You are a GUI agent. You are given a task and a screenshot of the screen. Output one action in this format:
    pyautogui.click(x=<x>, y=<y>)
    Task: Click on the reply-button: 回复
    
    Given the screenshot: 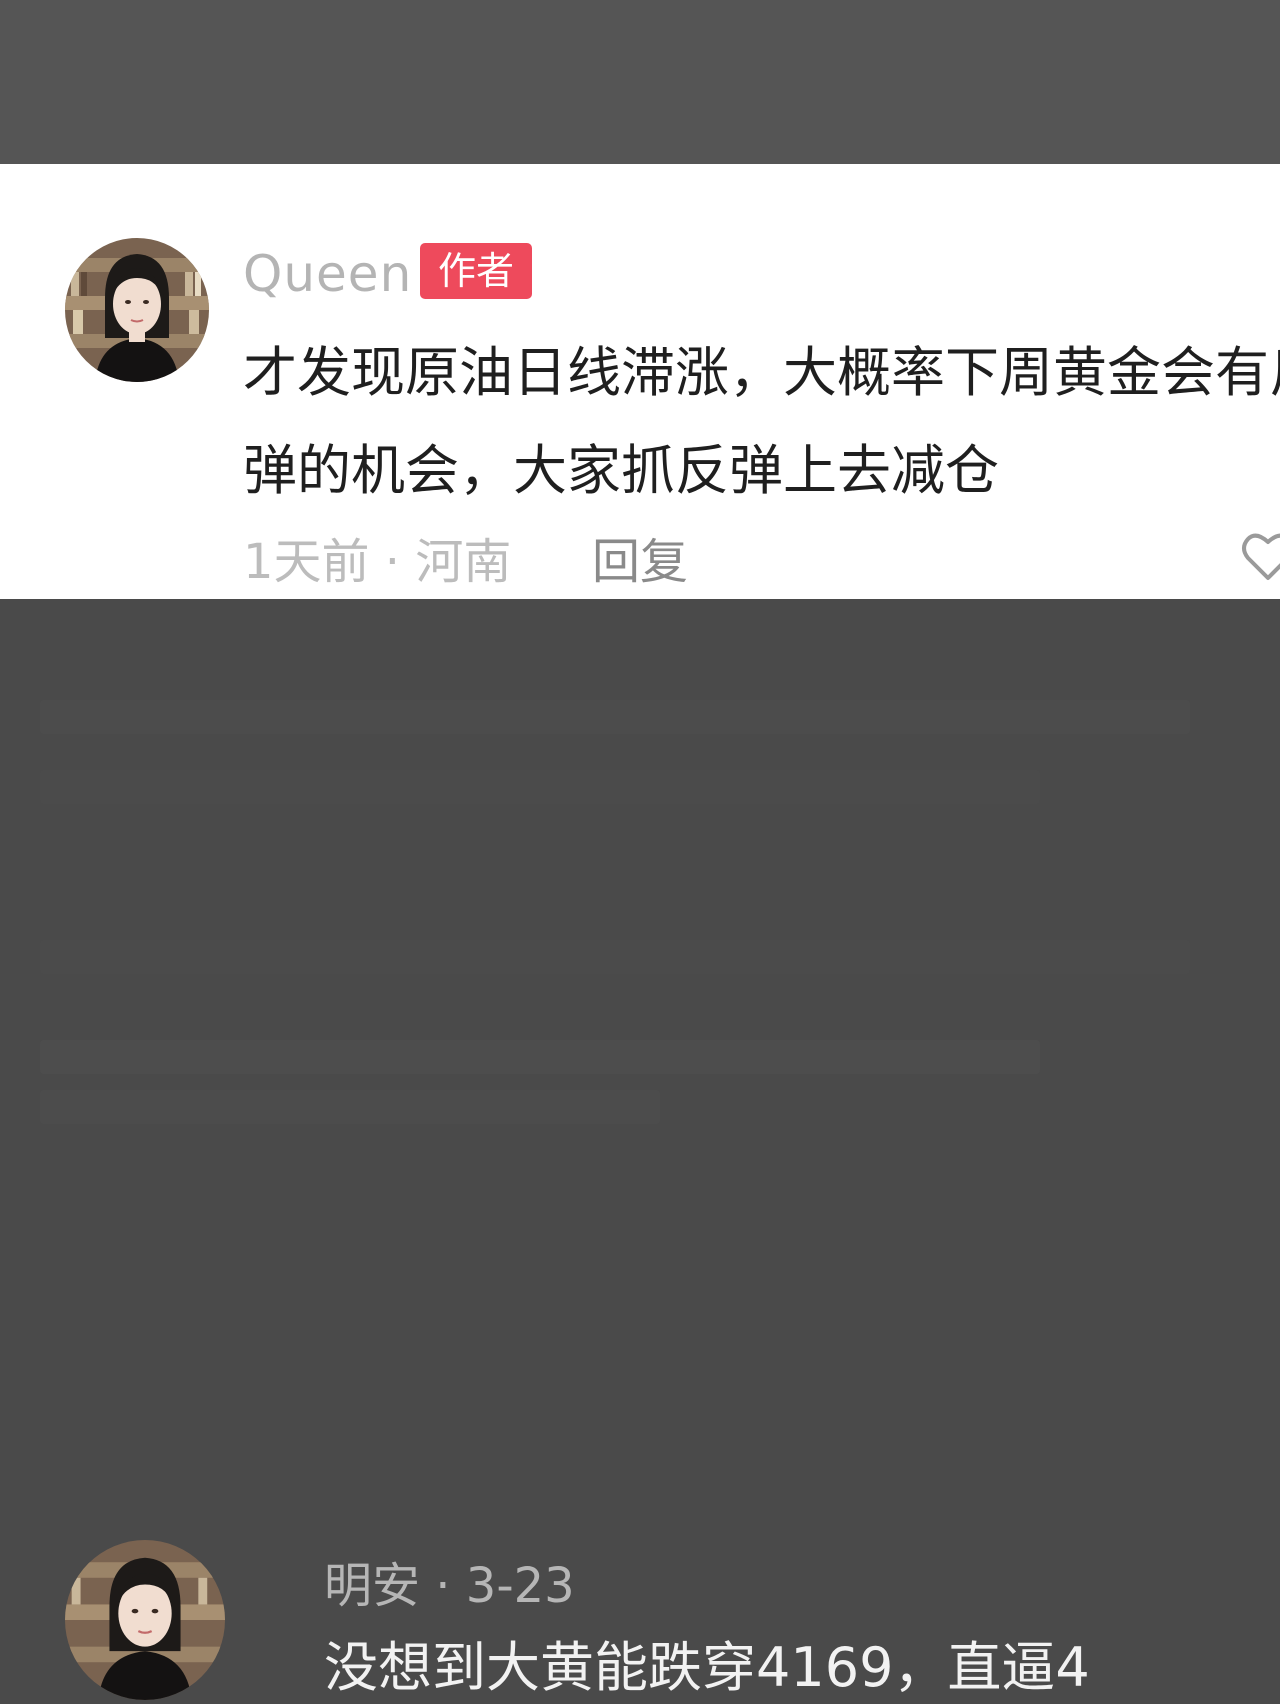 What is the action you would take?
    pyautogui.click(x=640, y=562)
    